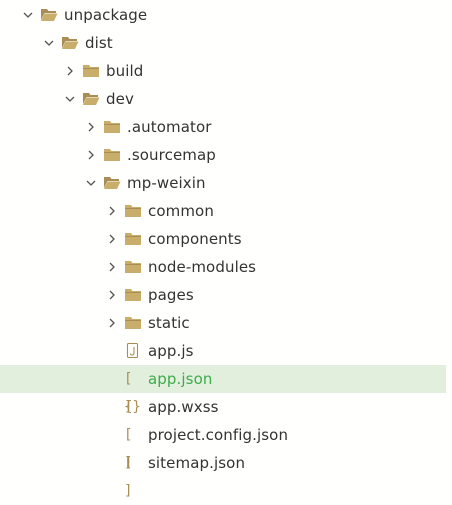 The image size is (452, 505). What do you see at coordinates (171, 351) in the screenshot?
I see `tree-item-label: app.js` at bounding box center [171, 351].